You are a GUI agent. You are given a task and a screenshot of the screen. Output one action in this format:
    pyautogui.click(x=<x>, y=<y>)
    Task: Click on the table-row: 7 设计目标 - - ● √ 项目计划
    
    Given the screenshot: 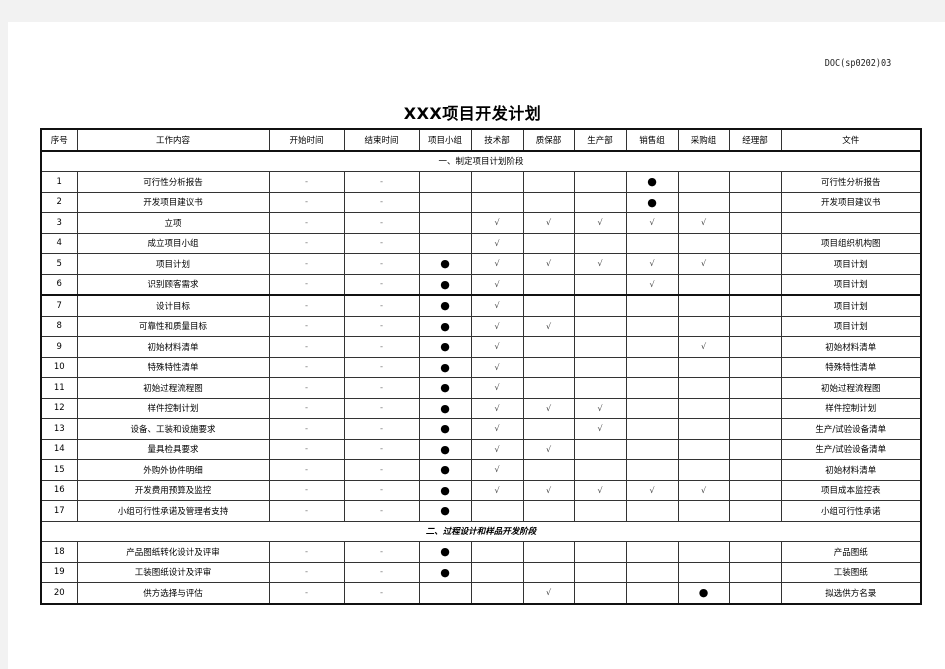 What is the action you would take?
    pyautogui.click(x=481, y=305)
    